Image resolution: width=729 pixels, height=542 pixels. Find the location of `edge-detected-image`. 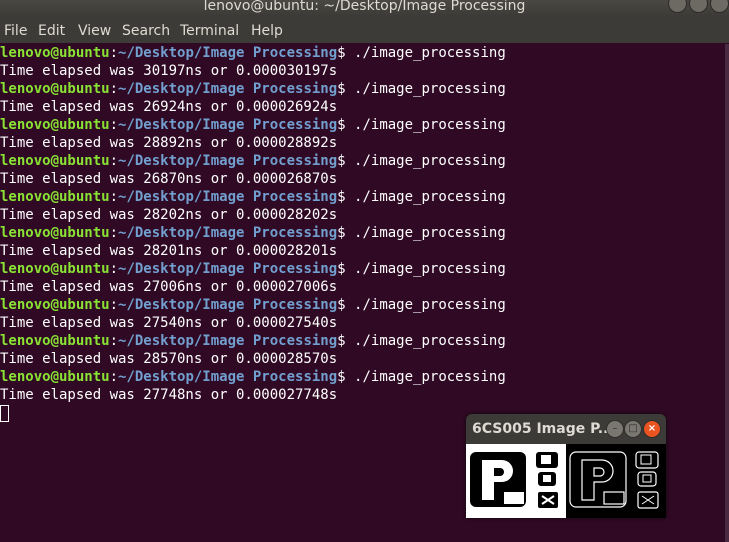

edge-detected-image is located at coordinates (616, 481).